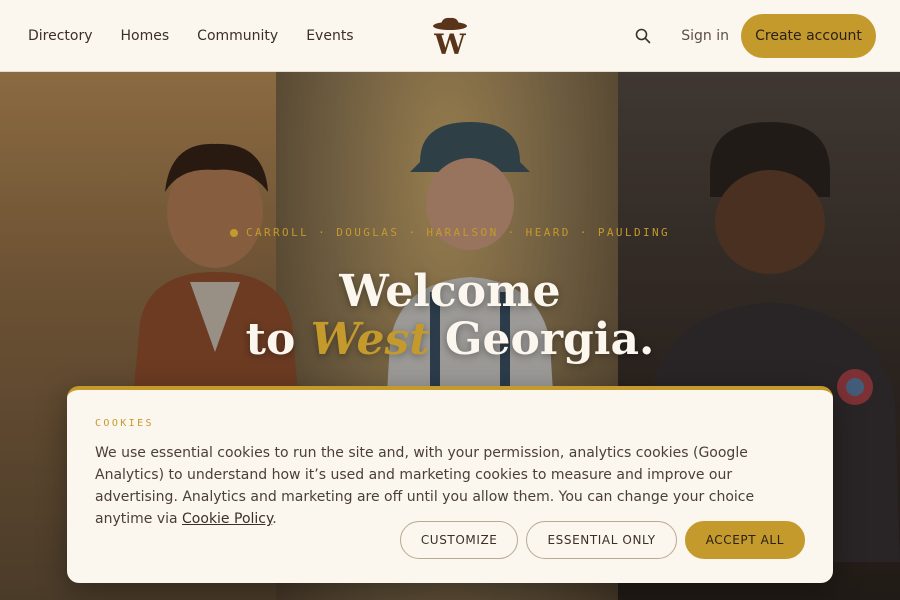 This screenshot has width=900, height=600. What do you see at coordinates (60, 36) in the screenshot?
I see `nav-directory: Directory` at bounding box center [60, 36].